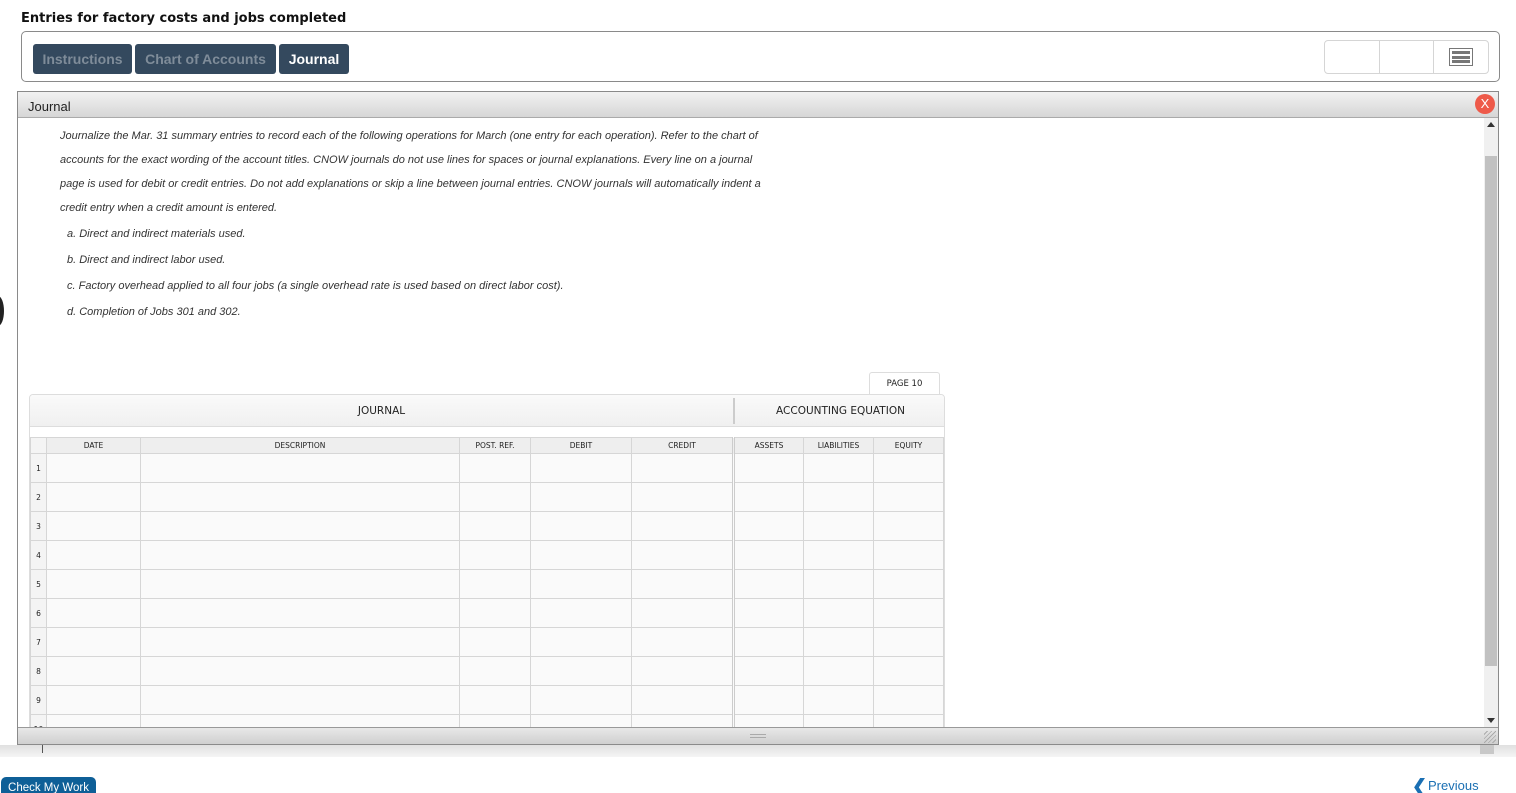 The image size is (1516, 793). What do you see at coordinates (1491, 124) in the screenshot?
I see `scroll-up-arrow-icon` at bounding box center [1491, 124].